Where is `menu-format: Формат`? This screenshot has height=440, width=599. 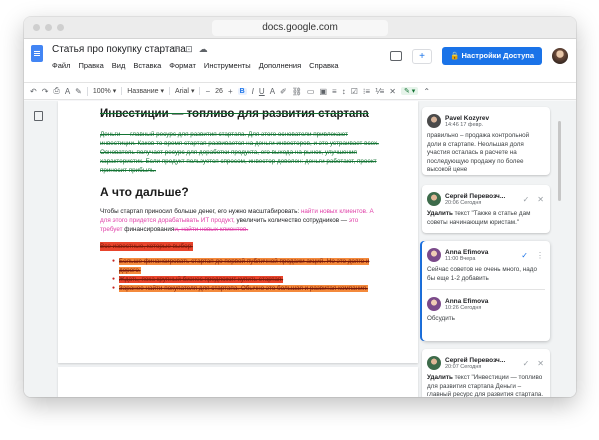 menu-format: Формат is located at coordinates (182, 65).